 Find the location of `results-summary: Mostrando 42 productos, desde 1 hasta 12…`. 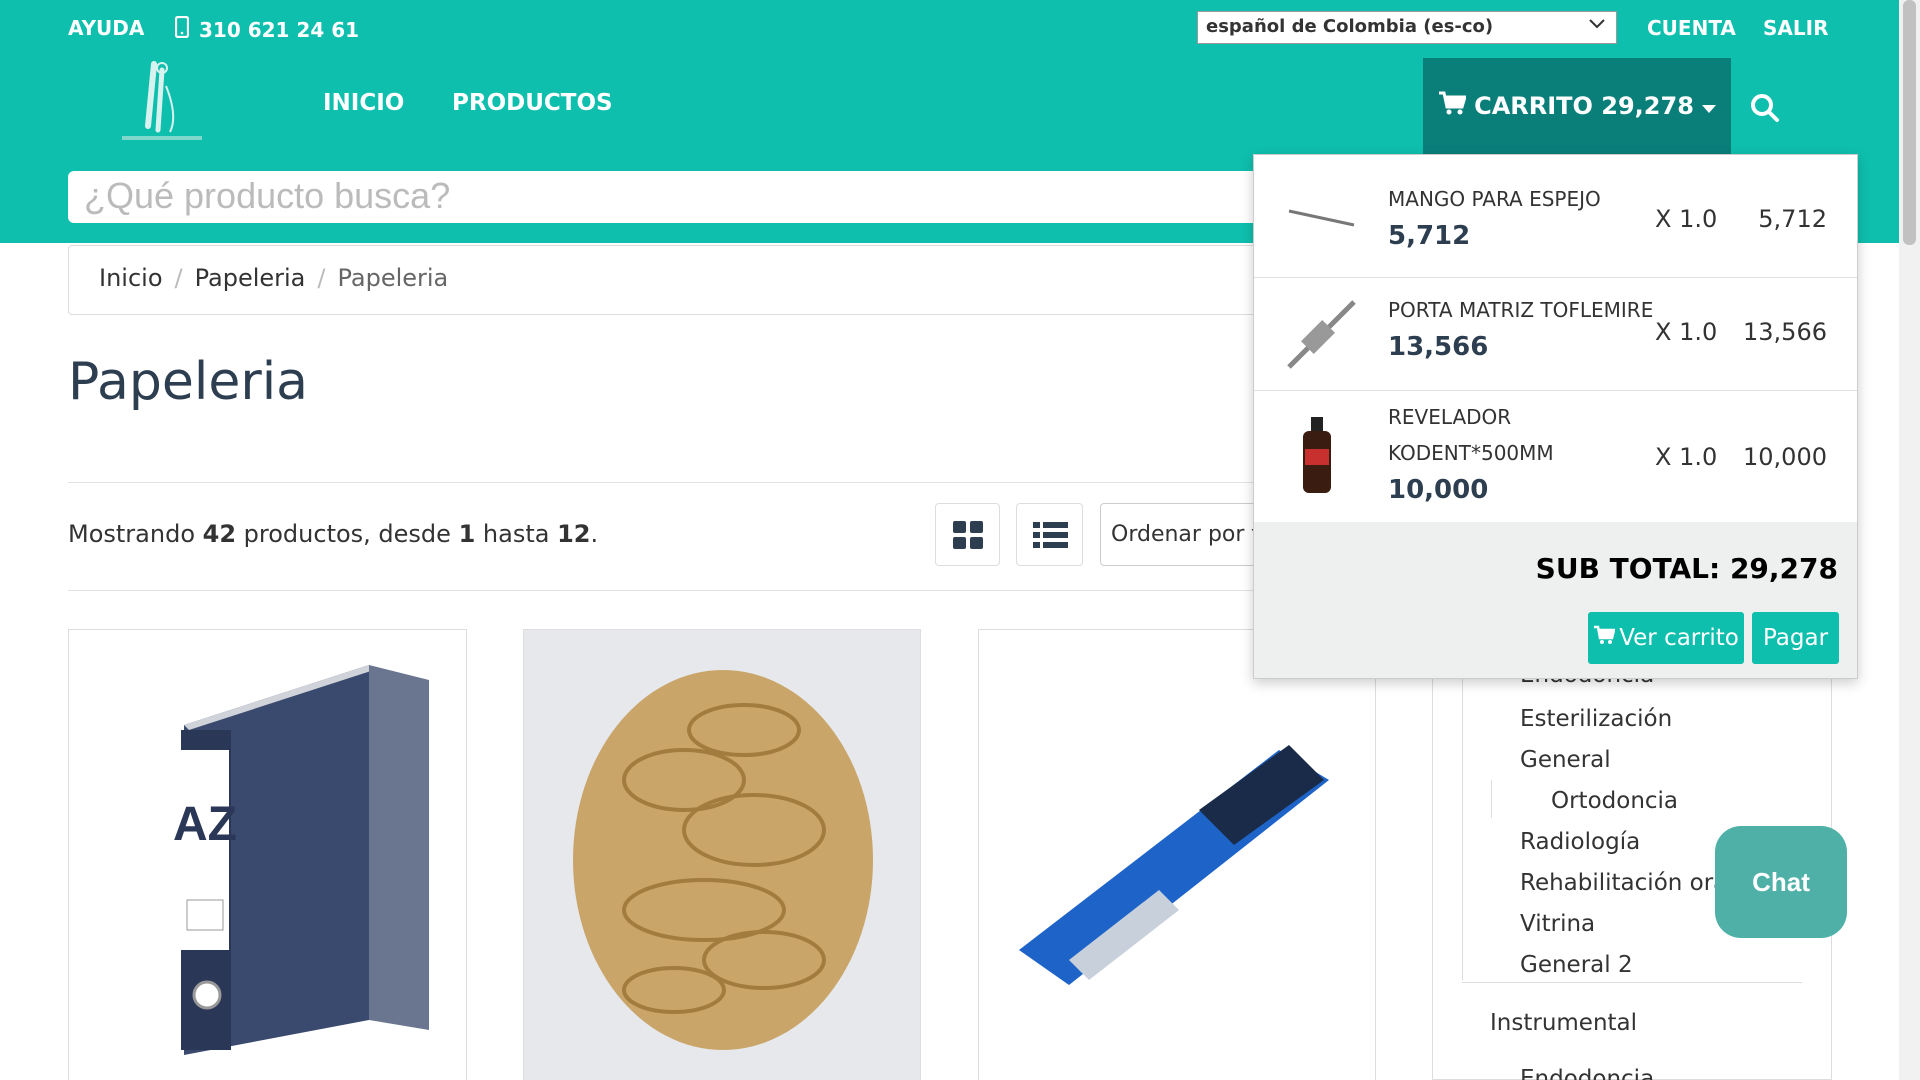

results-summary: Mostrando 42 productos, desde 1 hasta 12… is located at coordinates (333, 534).